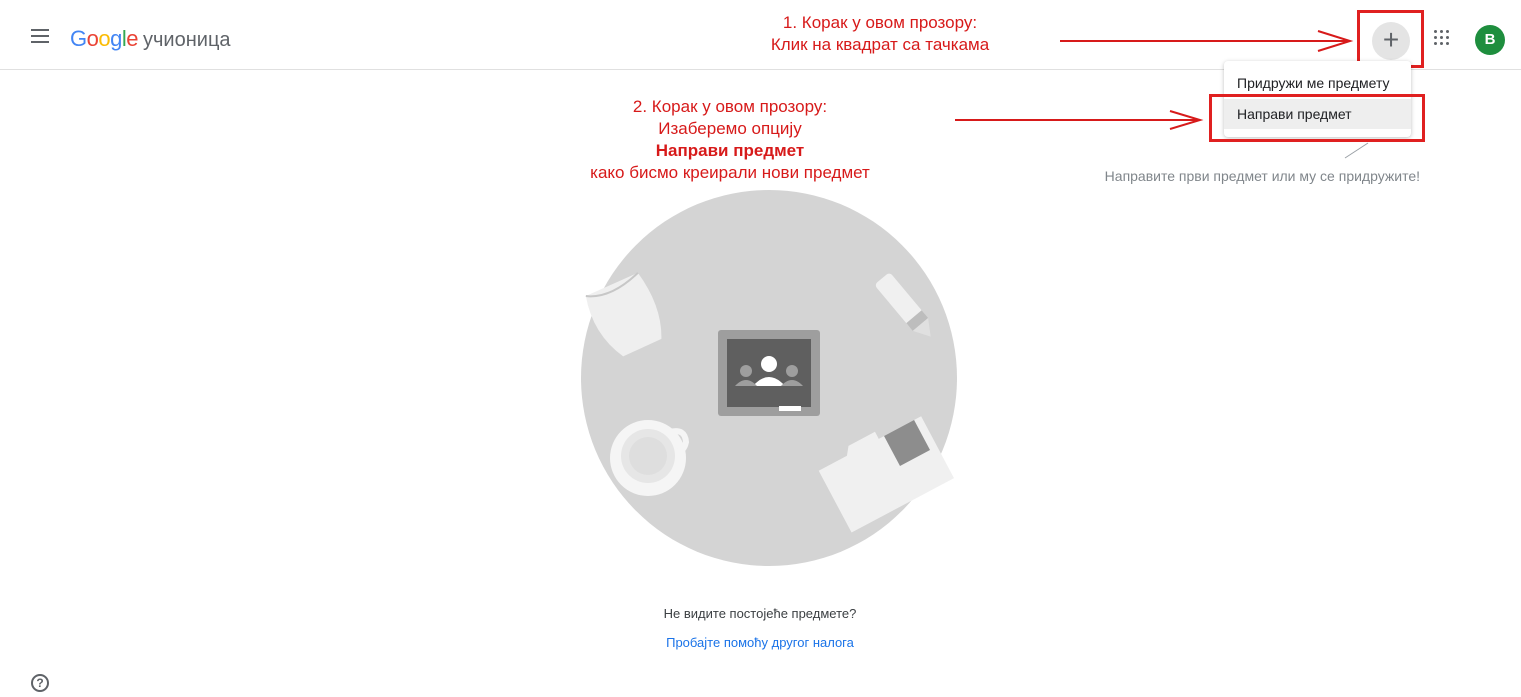 The width and height of the screenshot is (1521, 697). I want to click on coffee-cup-icon, so click(650, 458).